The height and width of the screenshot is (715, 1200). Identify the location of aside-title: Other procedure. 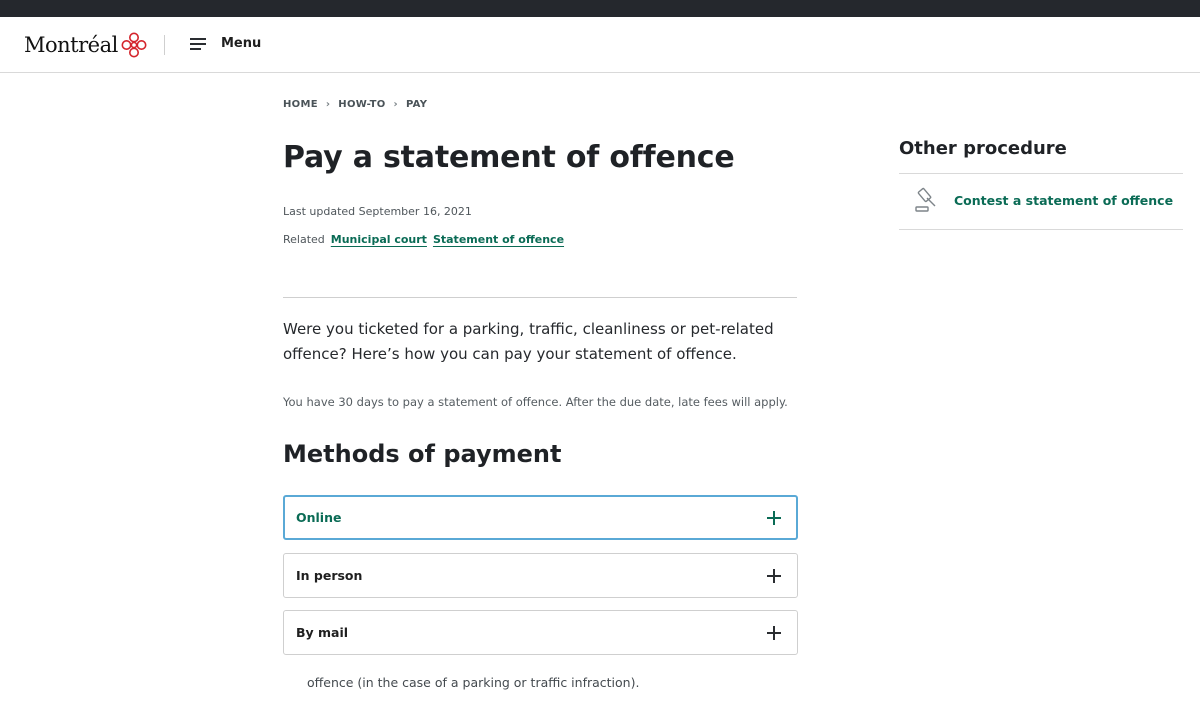
(983, 148).